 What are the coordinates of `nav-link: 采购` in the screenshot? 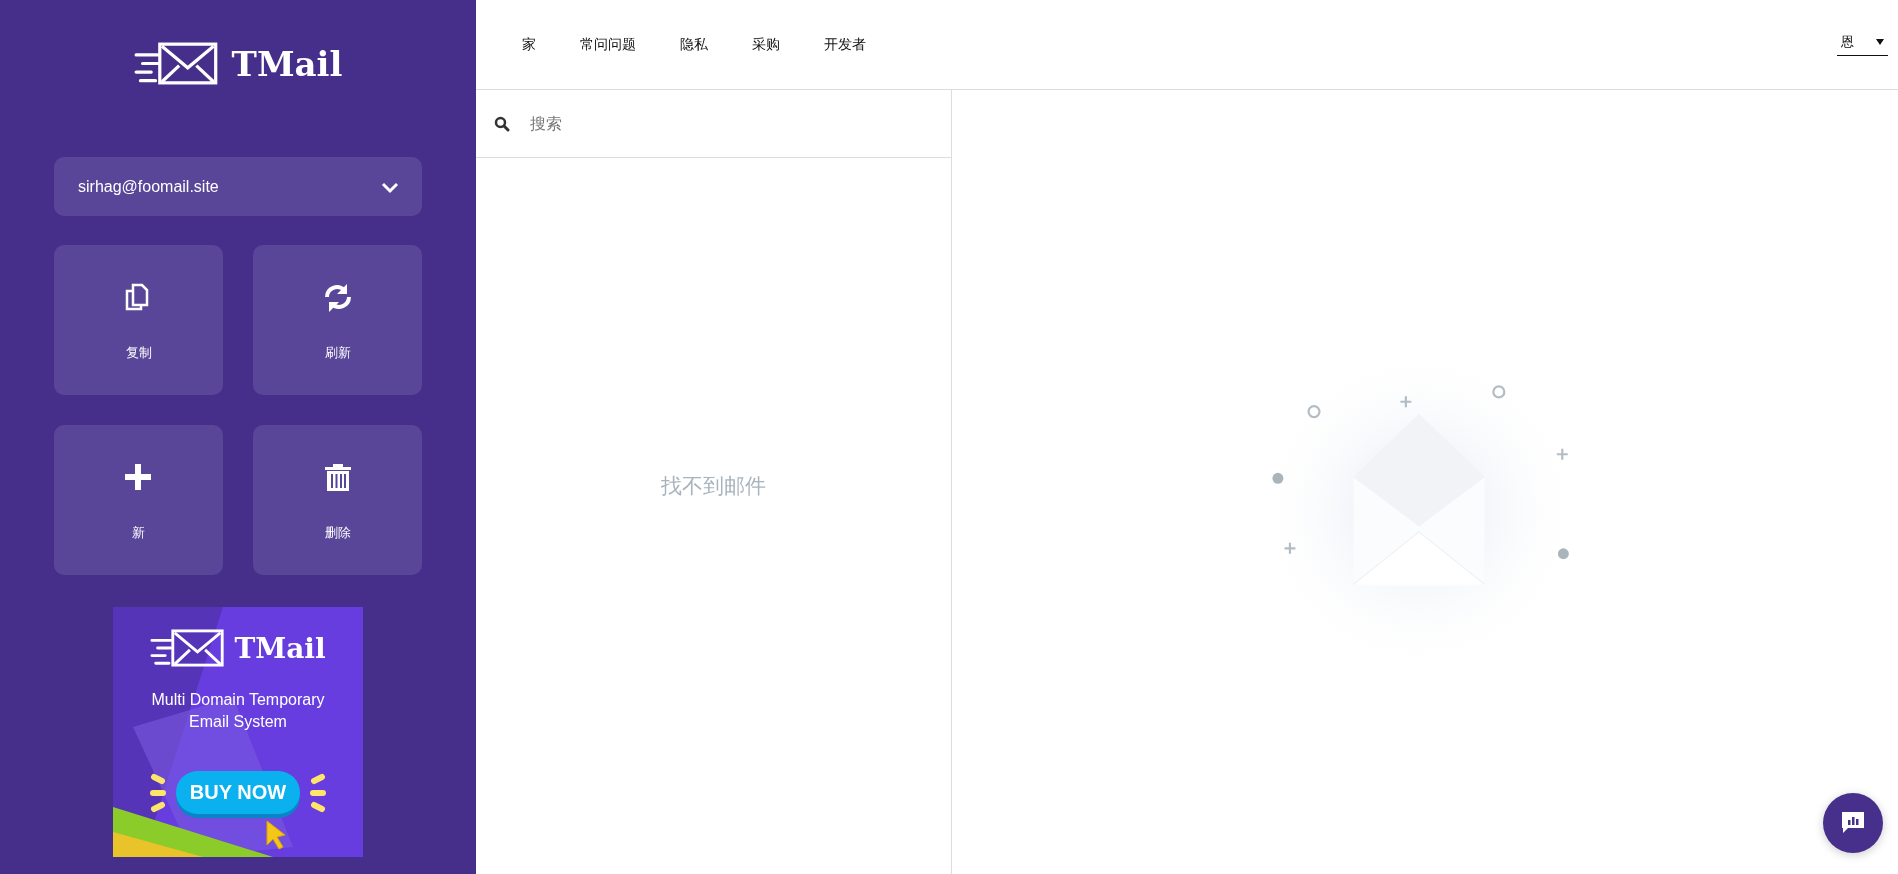 It's located at (766, 44).